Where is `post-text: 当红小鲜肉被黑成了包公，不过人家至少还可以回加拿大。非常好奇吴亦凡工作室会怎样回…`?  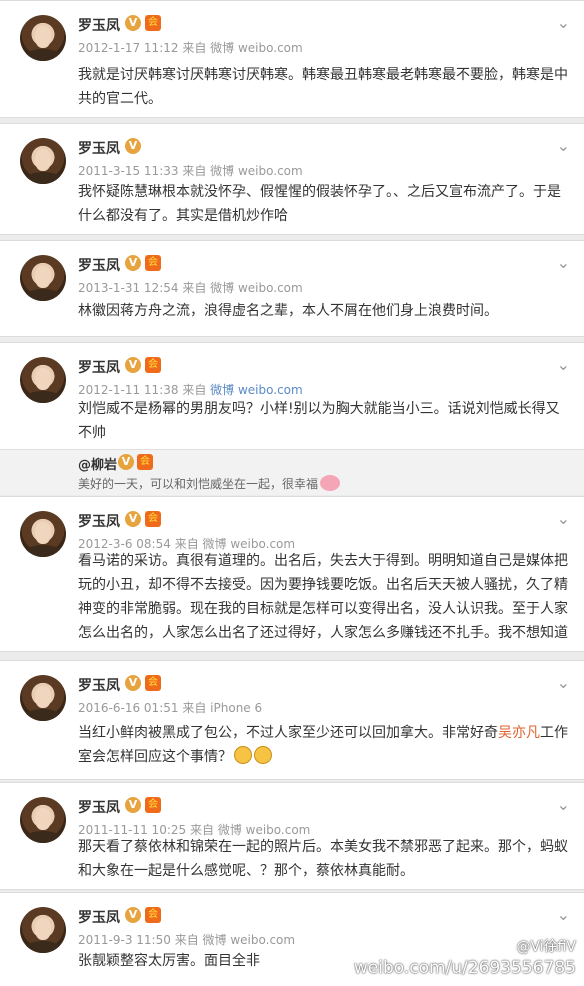
post-text: 当红小鲜肉被黑成了包公，不过人家至少还可以回加拿大。非常好奇吴亦凡工作室会怎样回… is located at coordinates (323, 745).